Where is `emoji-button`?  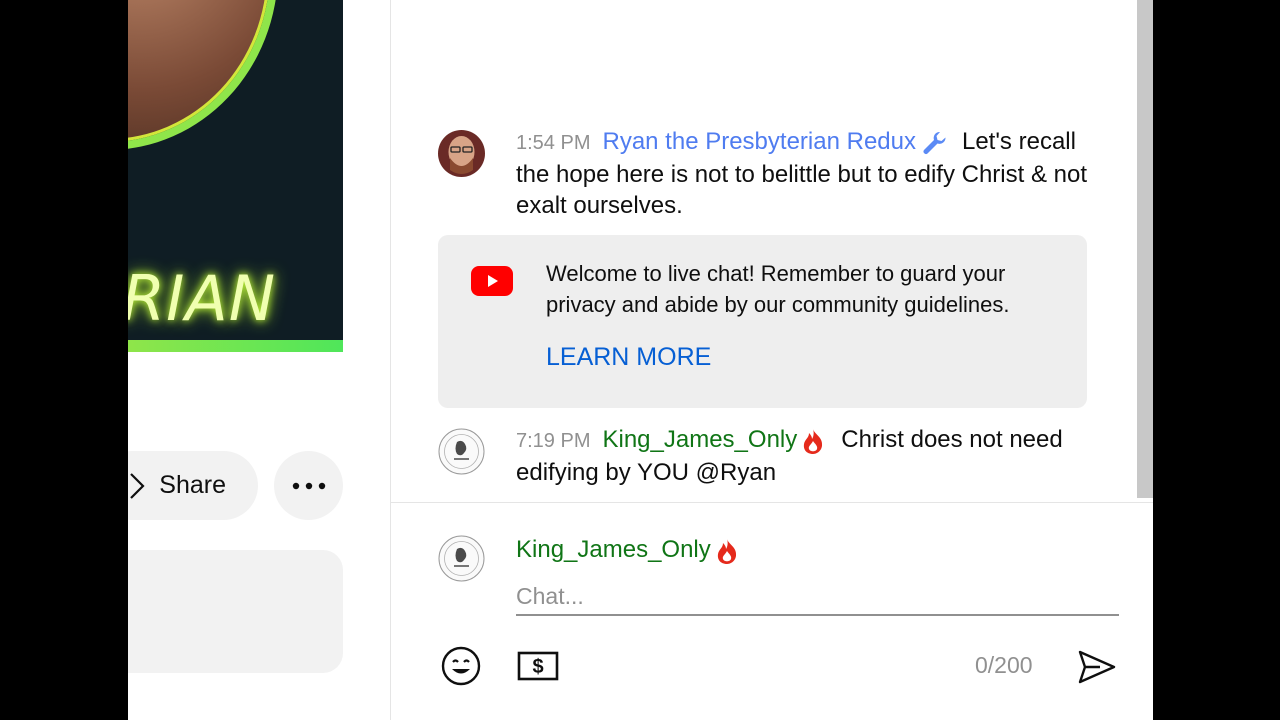 emoji-button is located at coordinates (461, 666).